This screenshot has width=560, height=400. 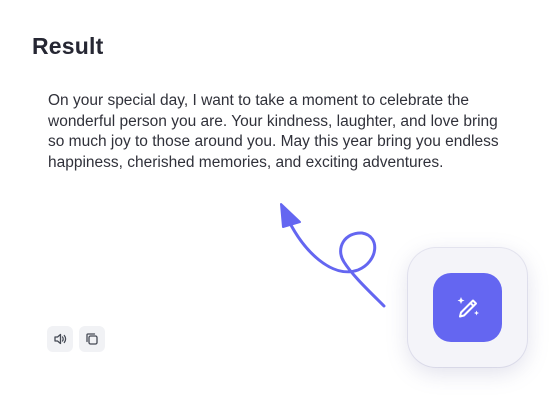 I want to click on magic-action-container, so click(x=467, y=307).